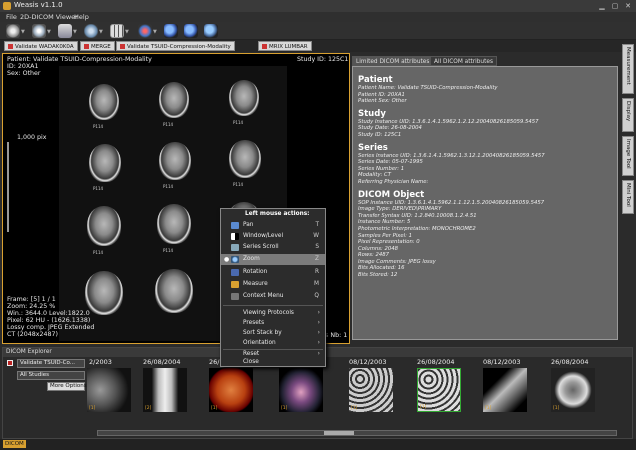 This screenshot has height=450, width=636. What do you see at coordinates (273, 225) in the screenshot?
I see `menu-item-pan: Pan T` at bounding box center [273, 225].